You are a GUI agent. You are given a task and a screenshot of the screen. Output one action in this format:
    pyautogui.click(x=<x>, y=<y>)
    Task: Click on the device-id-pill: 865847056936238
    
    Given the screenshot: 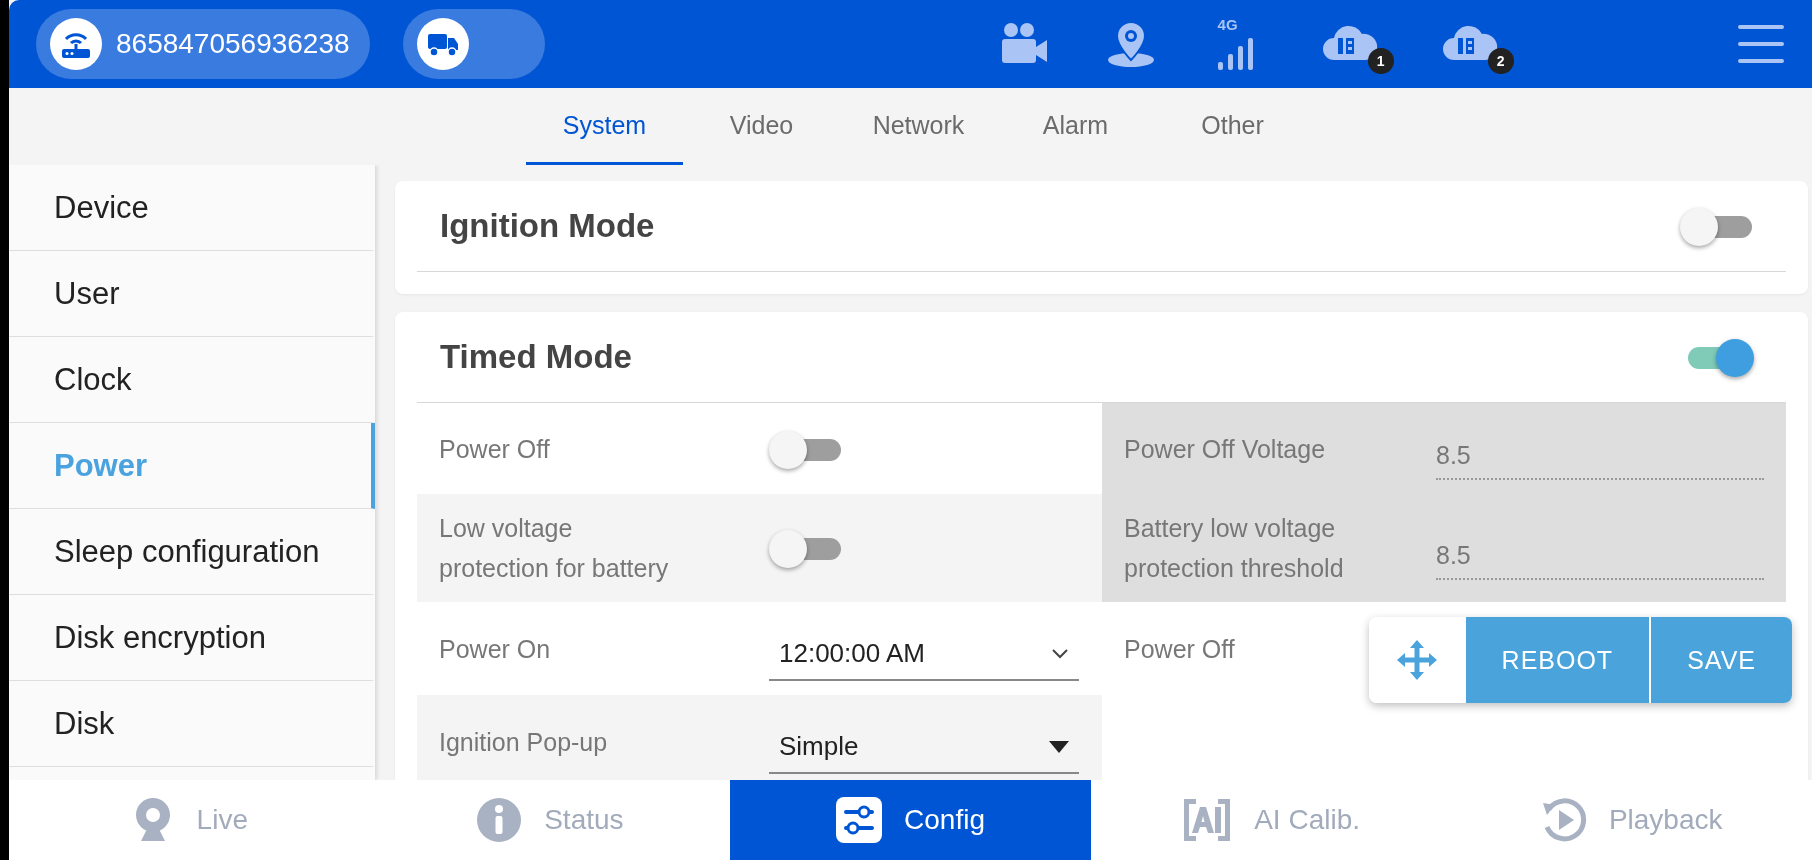 What is the action you would take?
    pyautogui.click(x=203, y=44)
    